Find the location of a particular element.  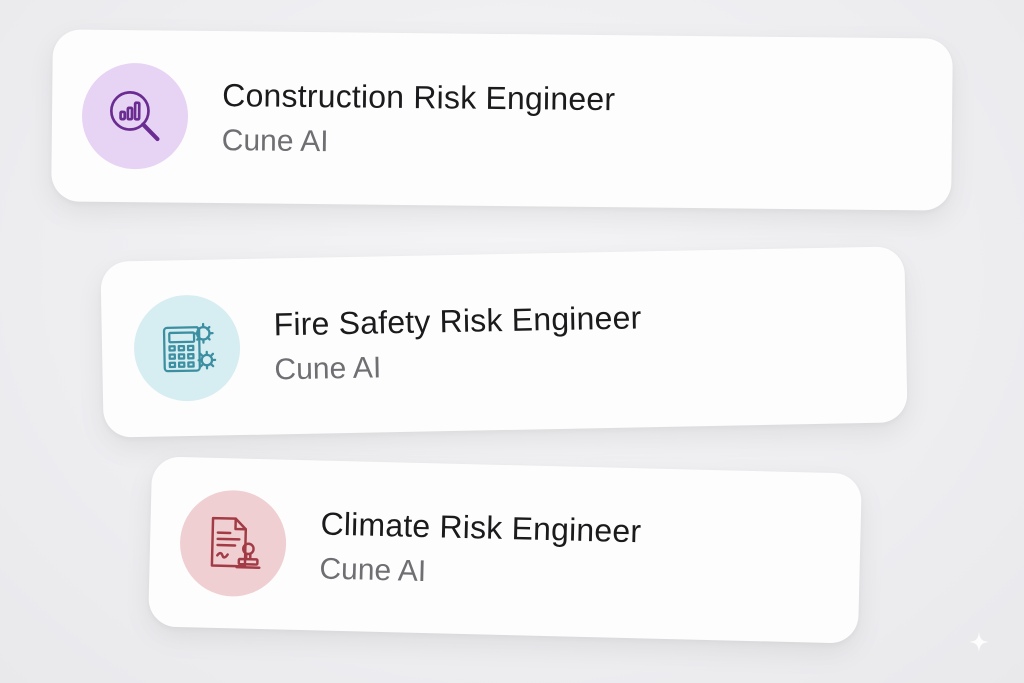

agent-card-text: Fire Safety Risk Engineer Cune AI is located at coordinates (457, 343).